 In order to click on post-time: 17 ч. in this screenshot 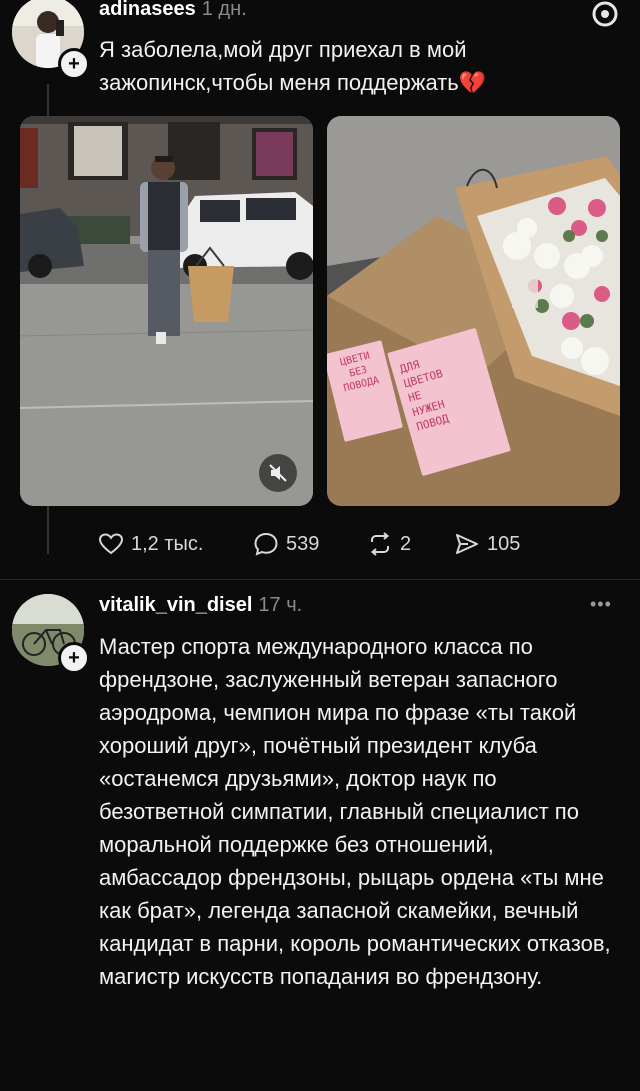, I will do `click(280, 605)`.